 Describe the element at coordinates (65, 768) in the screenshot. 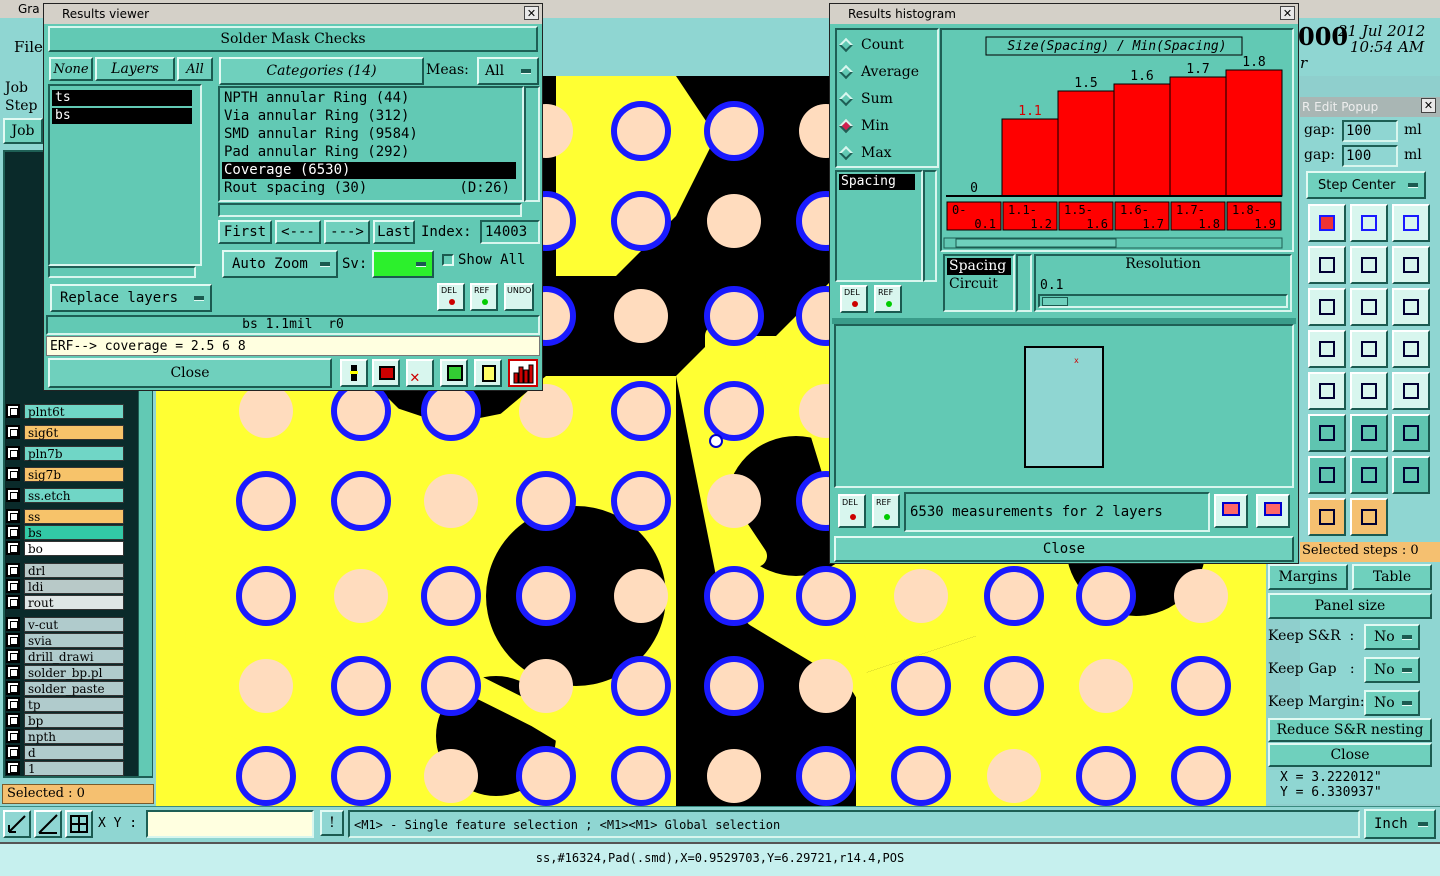

I see `layer-row: 1` at that location.